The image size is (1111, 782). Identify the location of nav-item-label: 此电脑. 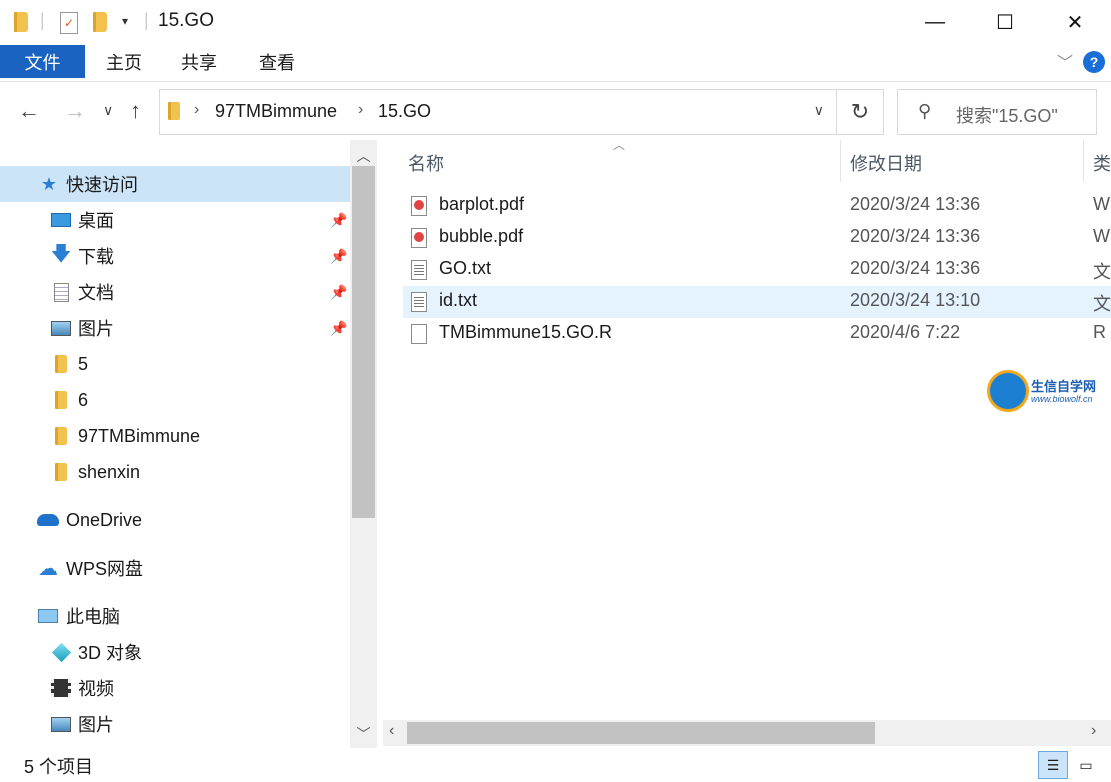
(93, 617).